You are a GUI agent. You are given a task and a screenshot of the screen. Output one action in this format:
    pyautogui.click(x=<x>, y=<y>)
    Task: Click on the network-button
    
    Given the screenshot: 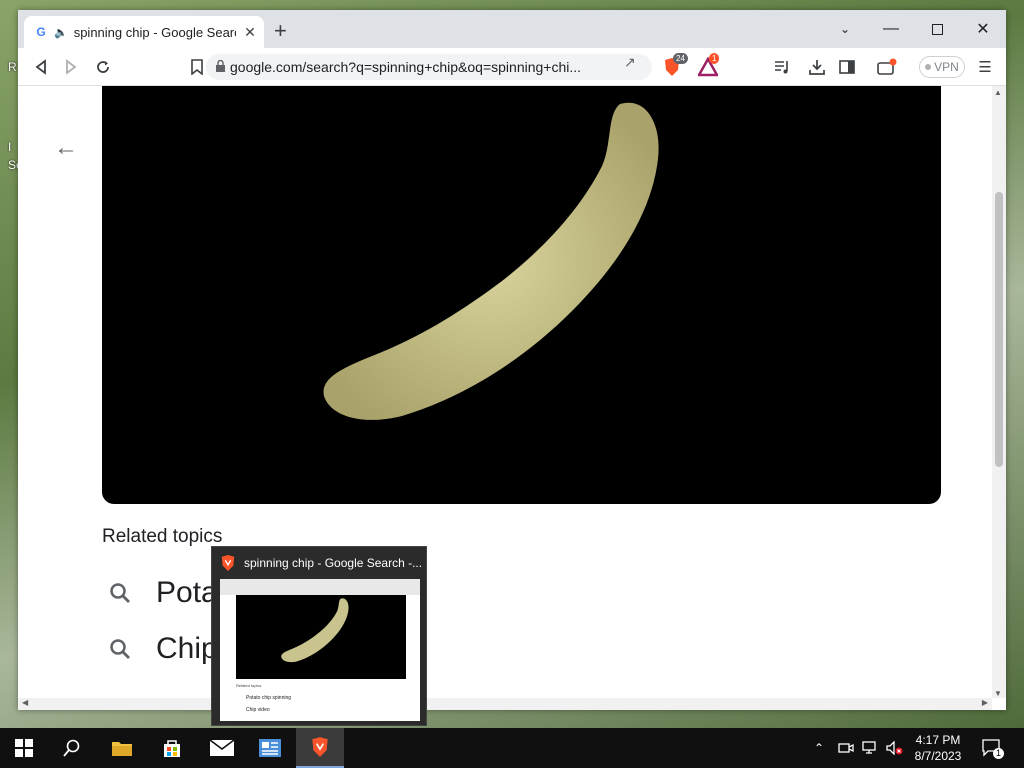 What is the action you would take?
    pyautogui.click(x=871, y=748)
    